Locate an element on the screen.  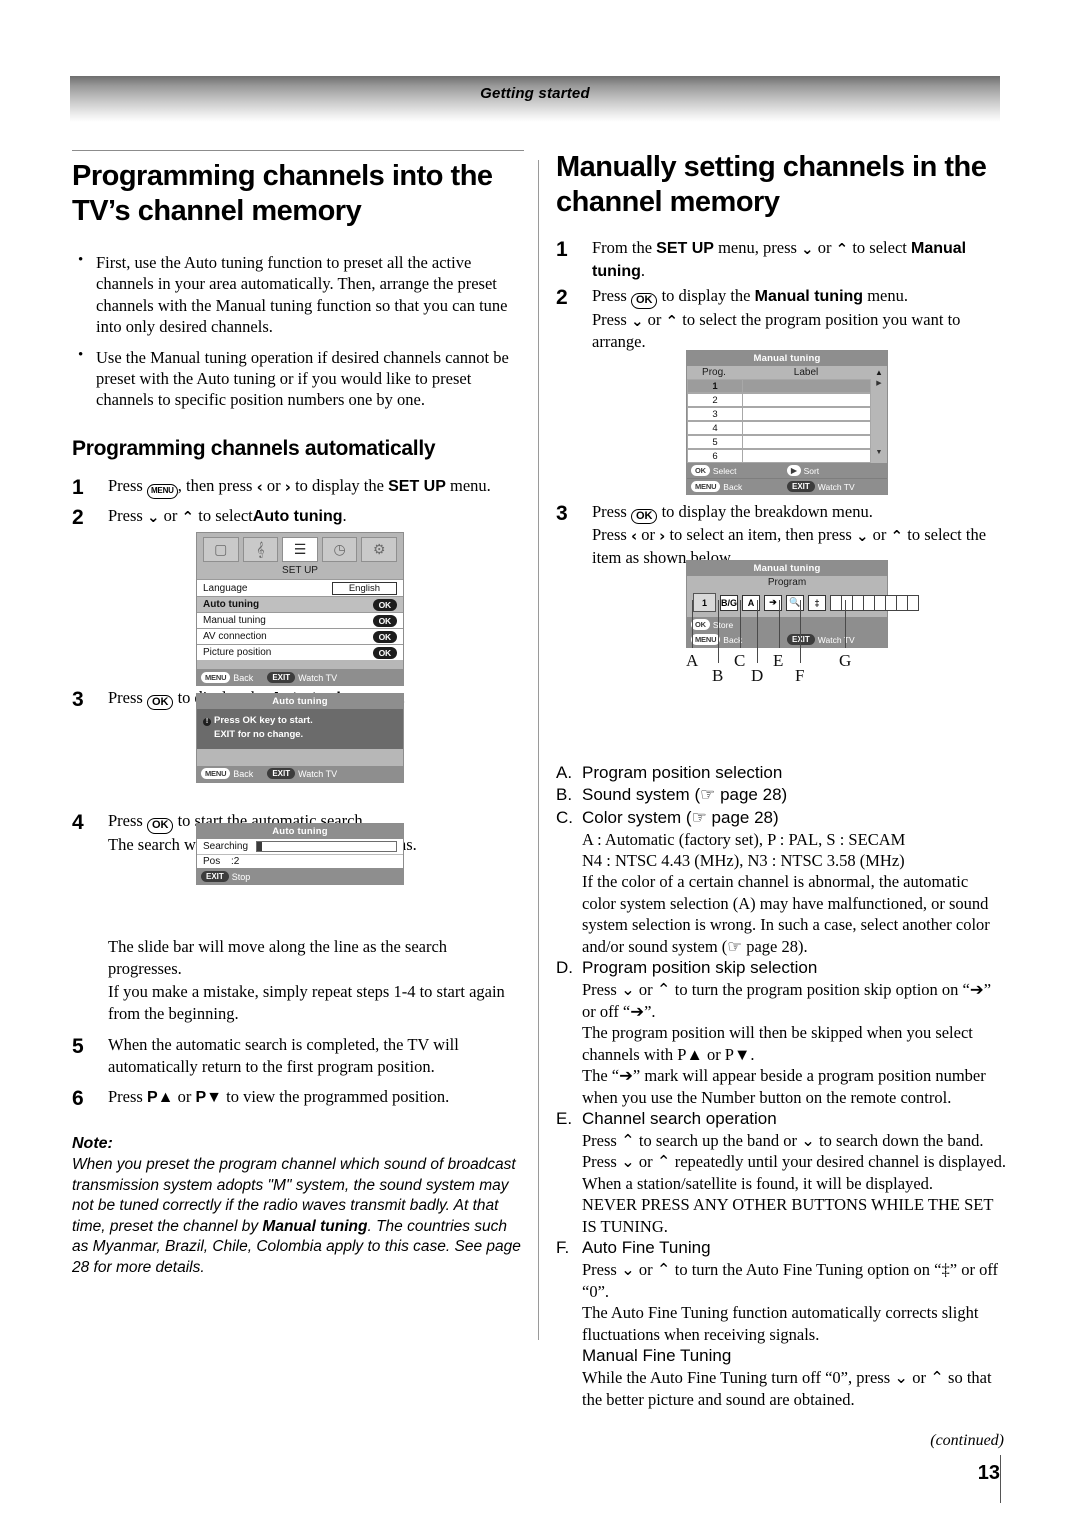
language-value: English is located at coordinates (364, 588).